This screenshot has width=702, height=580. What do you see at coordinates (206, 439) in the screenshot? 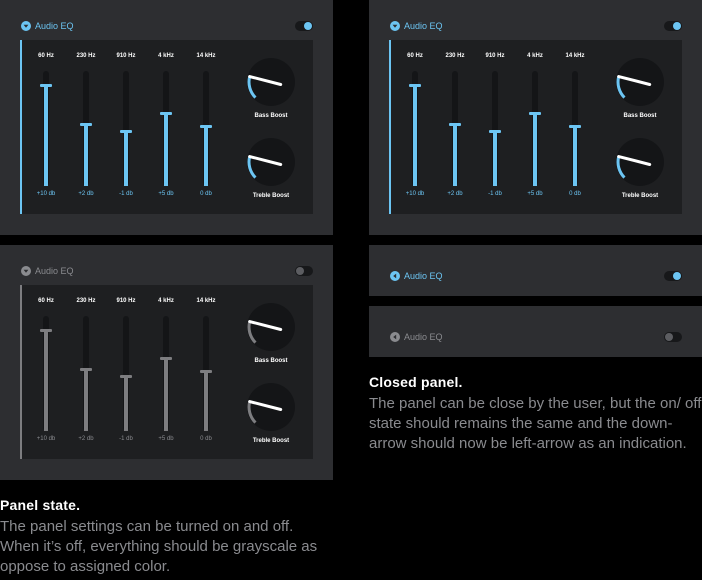
I see `band-value-label: 0 db` at bounding box center [206, 439].